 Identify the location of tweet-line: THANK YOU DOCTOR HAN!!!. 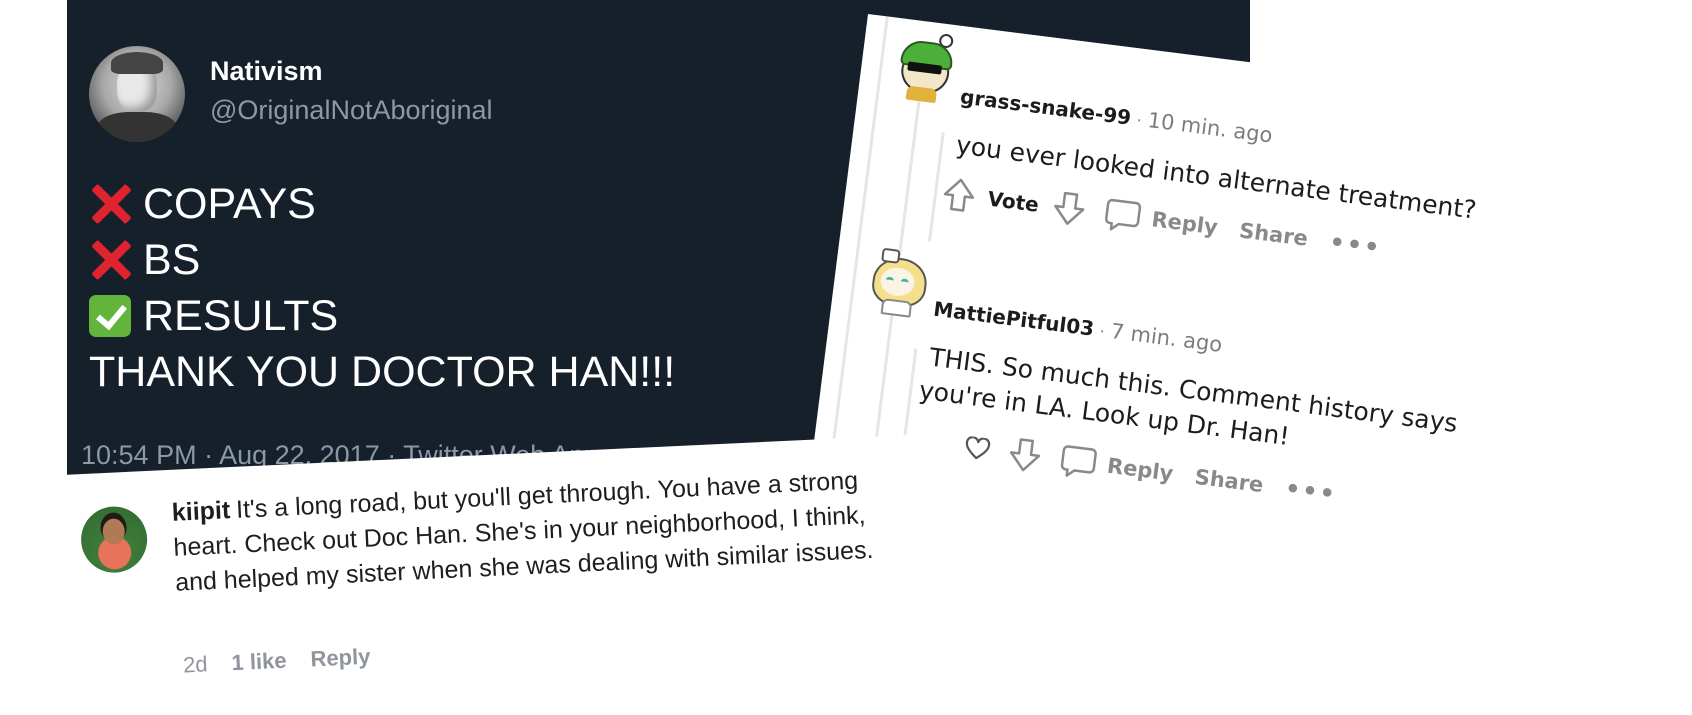
(382, 372).